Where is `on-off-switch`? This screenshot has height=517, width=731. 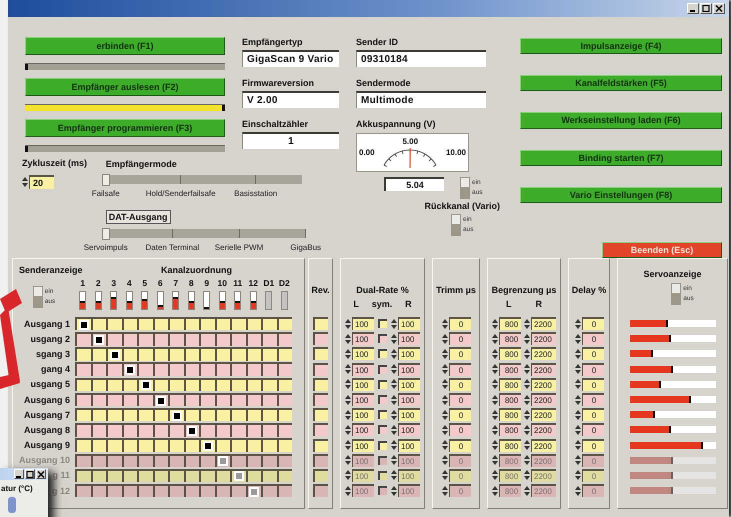 on-off-switch is located at coordinates (465, 188).